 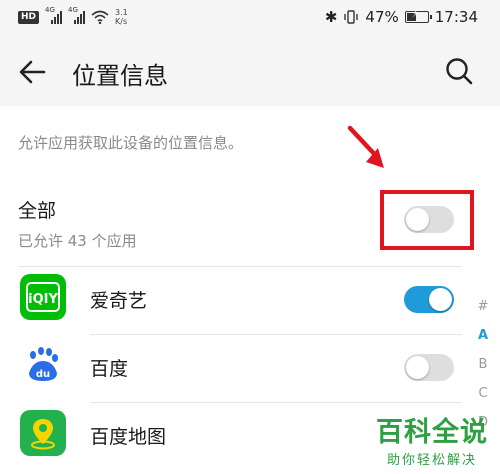 What do you see at coordinates (100, 17) in the screenshot?
I see `wifi-icon` at bounding box center [100, 17].